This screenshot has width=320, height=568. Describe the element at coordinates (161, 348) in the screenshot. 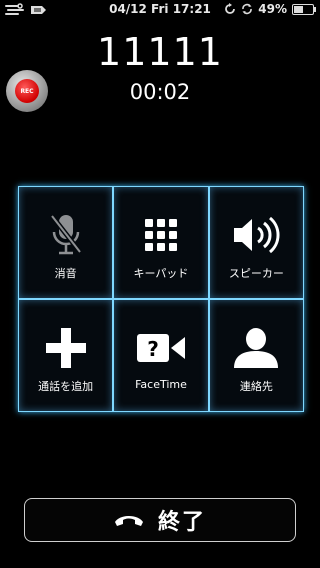

I see `facetime-icon: ?` at that location.